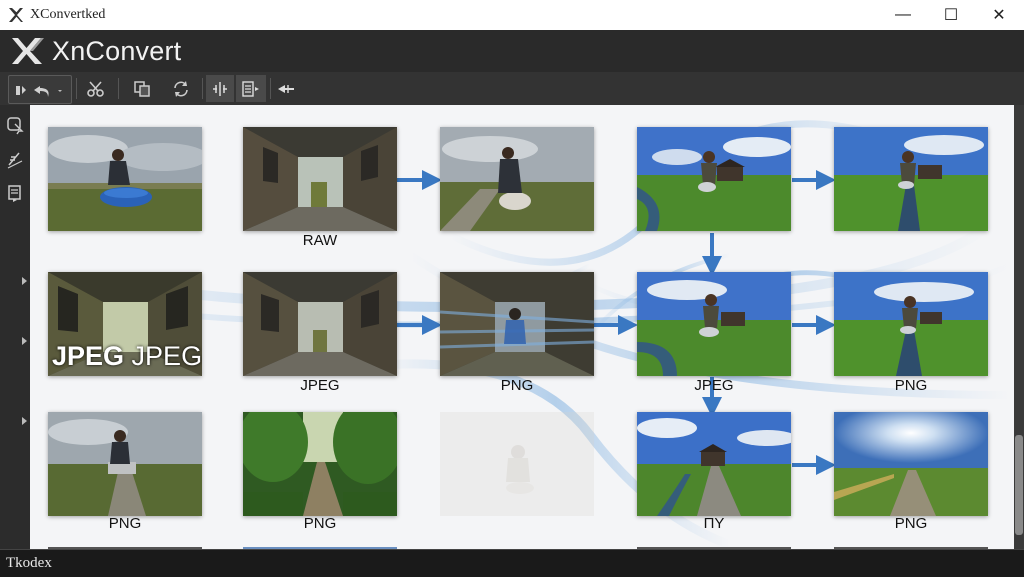 The image size is (1024, 577). What do you see at coordinates (320, 385) in the screenshot?
I see `caption-row2-col2: JPEG` at bounding box center [320, 385].